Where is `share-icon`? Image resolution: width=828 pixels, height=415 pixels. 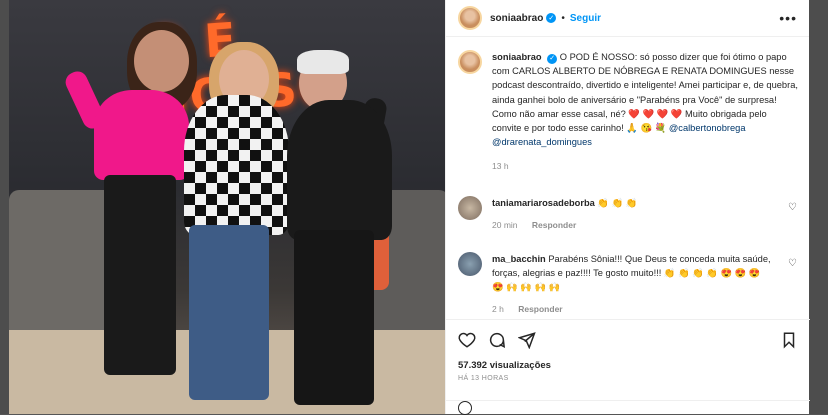 share-icon is located at coordinates (527, 340).